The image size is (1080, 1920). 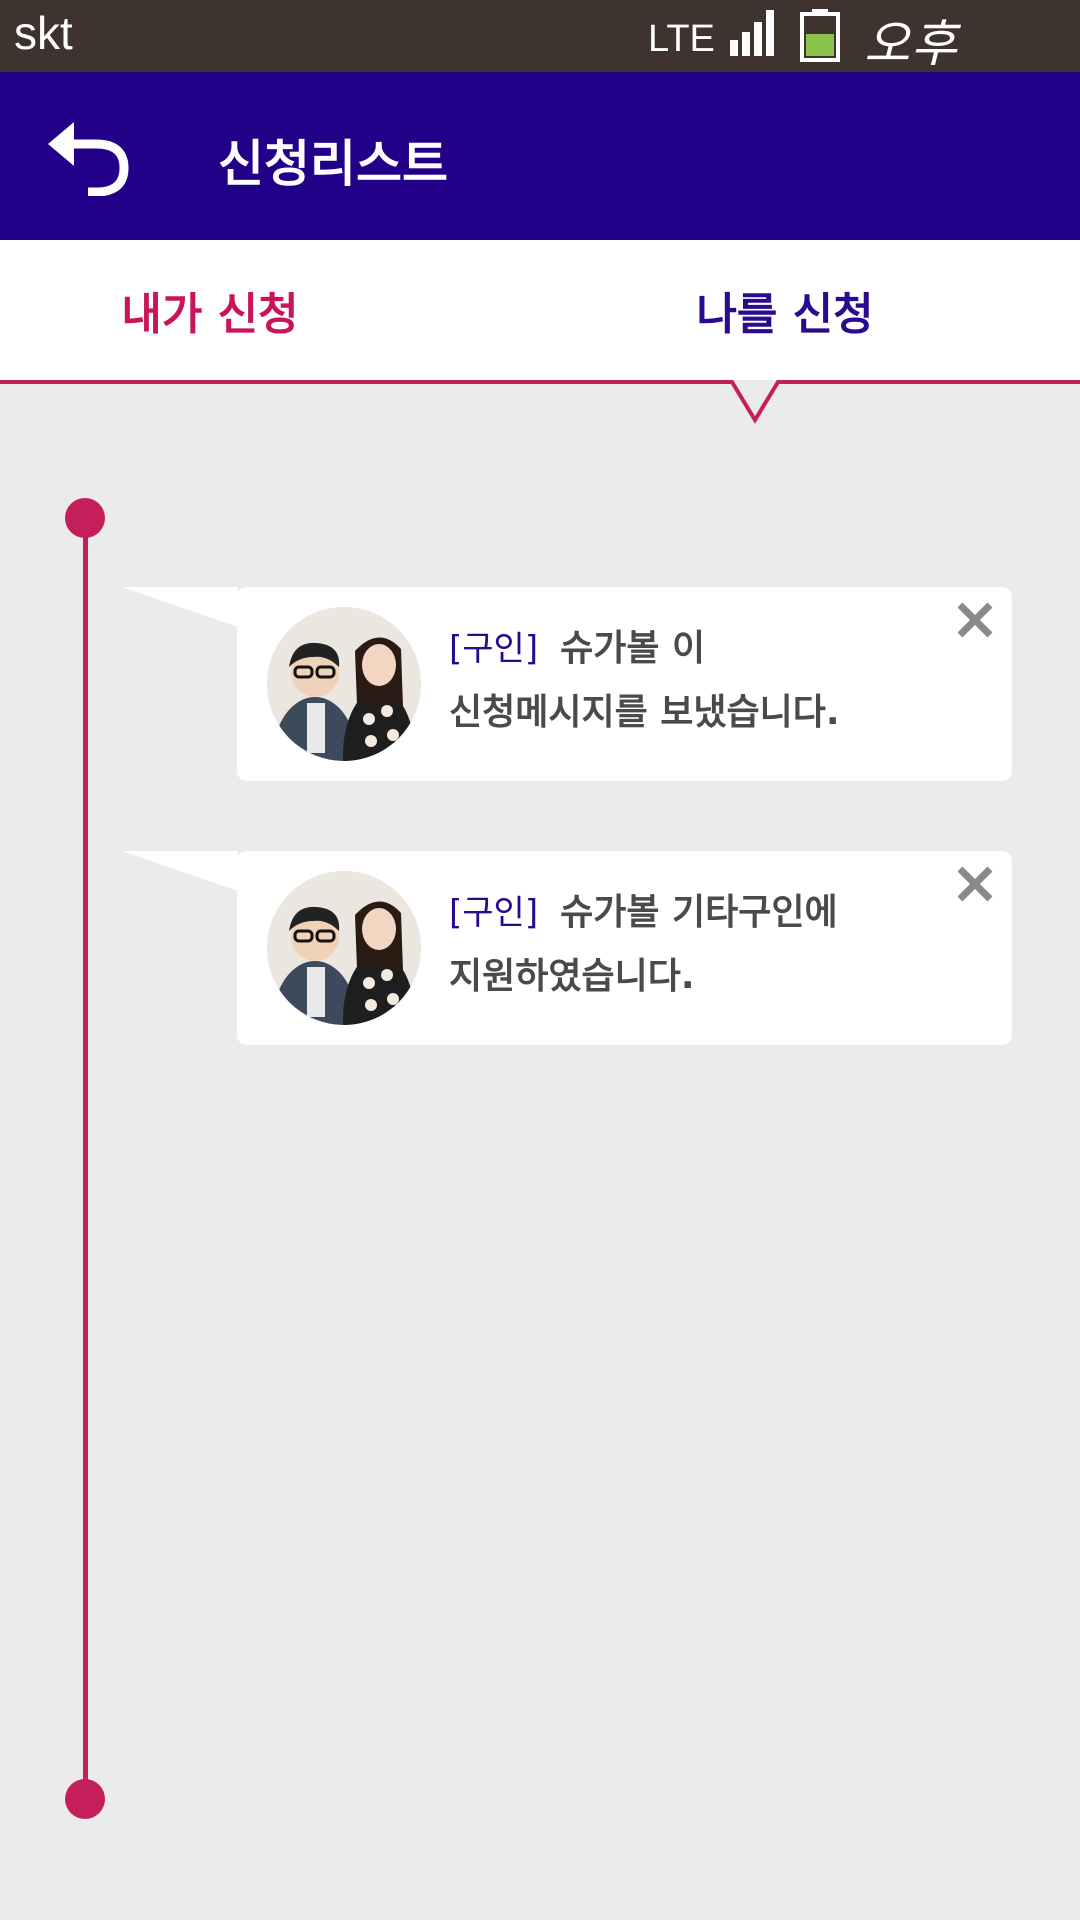 I want to click on list-item: [구인] 슈가볼 이 신청메시지를 보냈습니다., so click(x=567, y=685).